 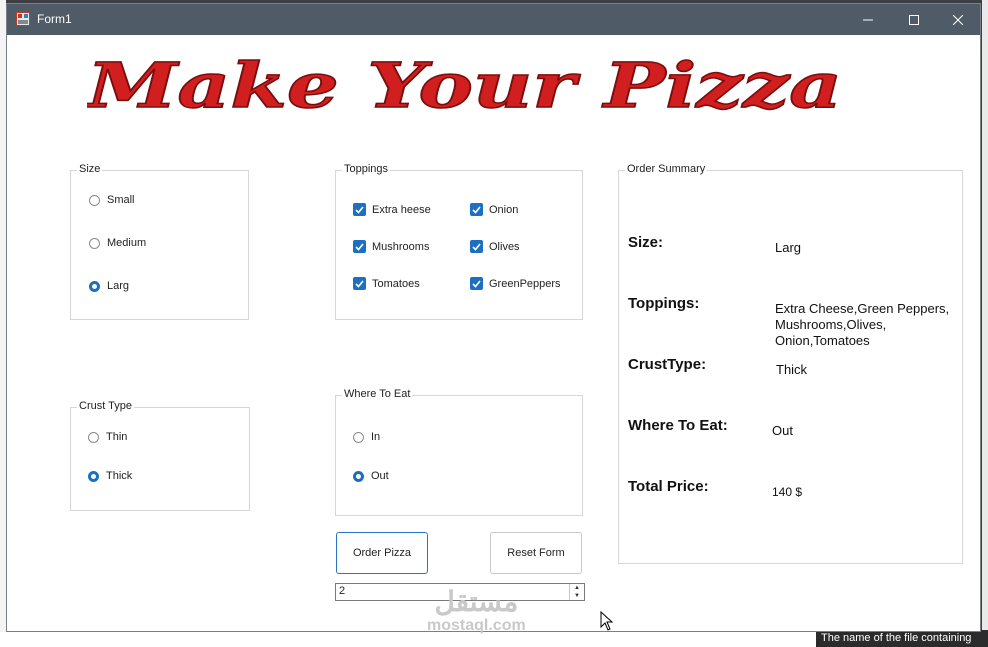 I want to click on minimize-button, so click(x=868, y=19).